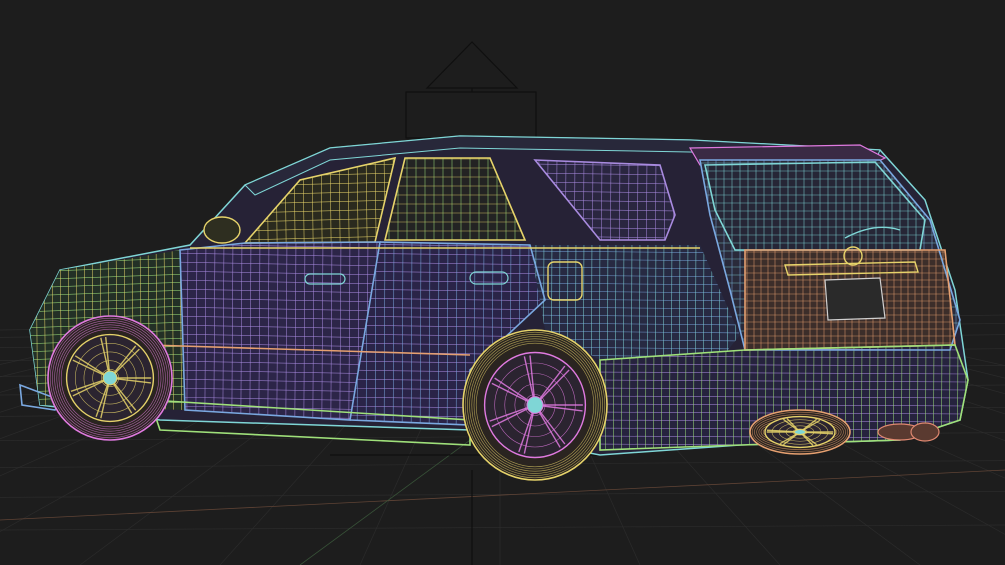  Describe the element at coordinates (110, 378) in the screenshot. I see `front-wheel` at that location.